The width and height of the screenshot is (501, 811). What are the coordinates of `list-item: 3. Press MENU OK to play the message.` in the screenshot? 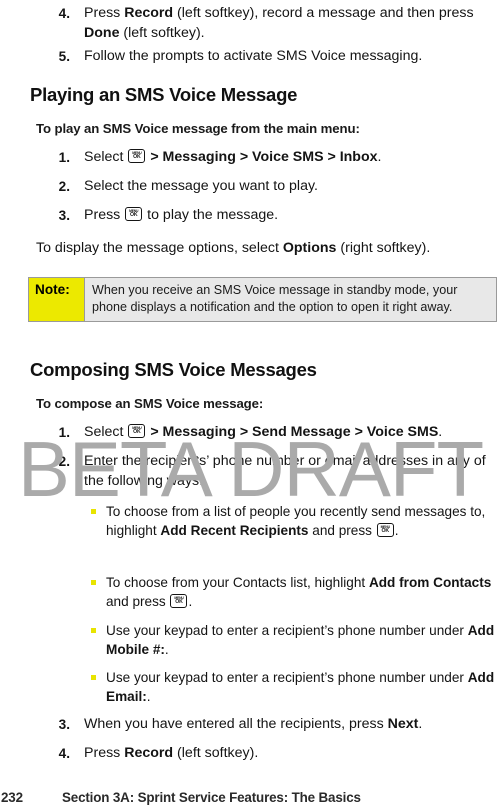 It's located at (268, 216).